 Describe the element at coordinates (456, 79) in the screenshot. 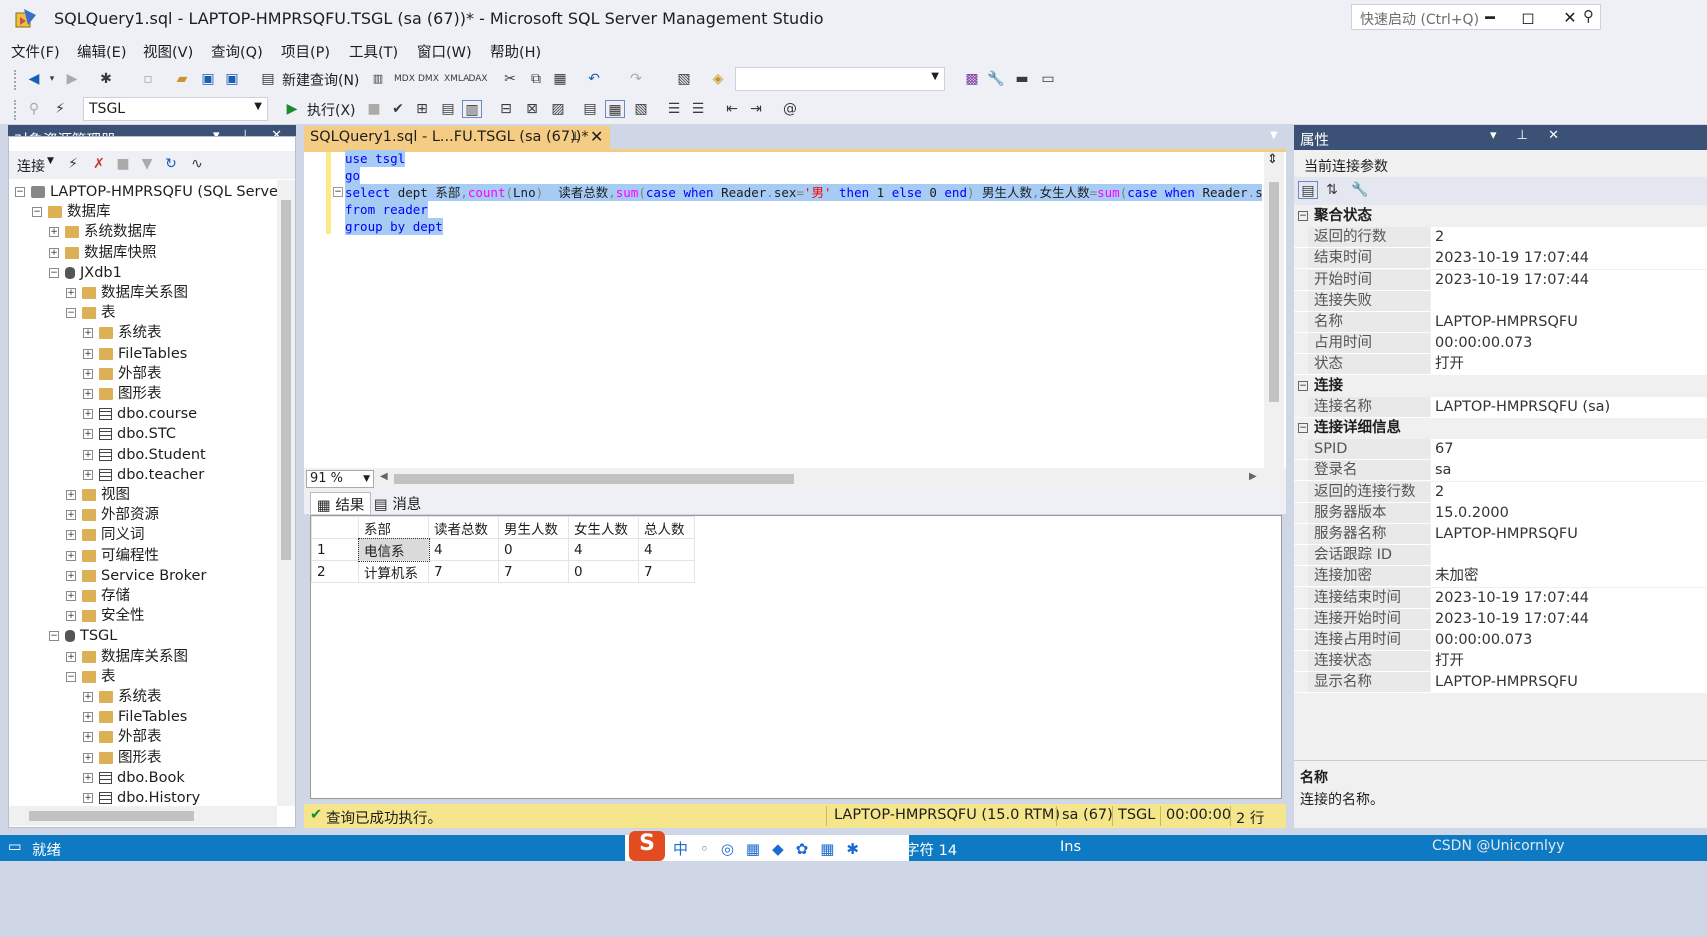

I see `xmla-query-icon: XMLA` at that location.